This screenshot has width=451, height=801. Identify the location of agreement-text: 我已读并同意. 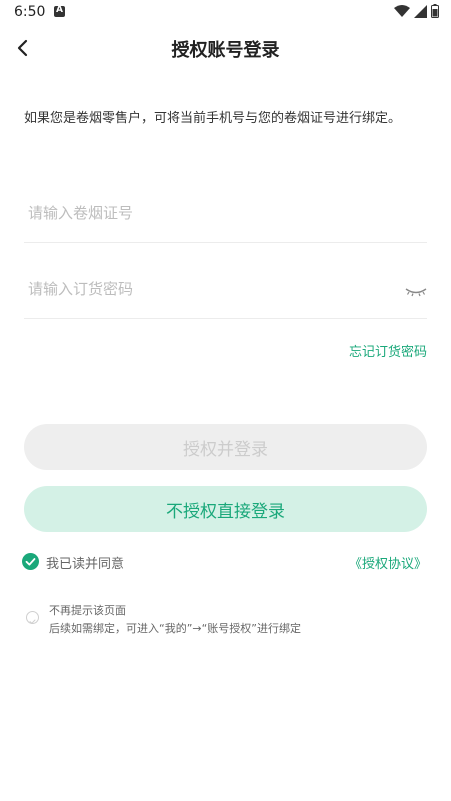
(85, 564).